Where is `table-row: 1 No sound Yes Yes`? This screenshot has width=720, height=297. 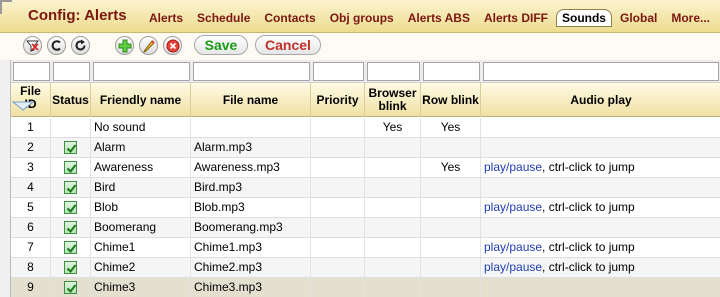
table-row: 1 No sound Yes Yes is located at coordinates (365, 128).